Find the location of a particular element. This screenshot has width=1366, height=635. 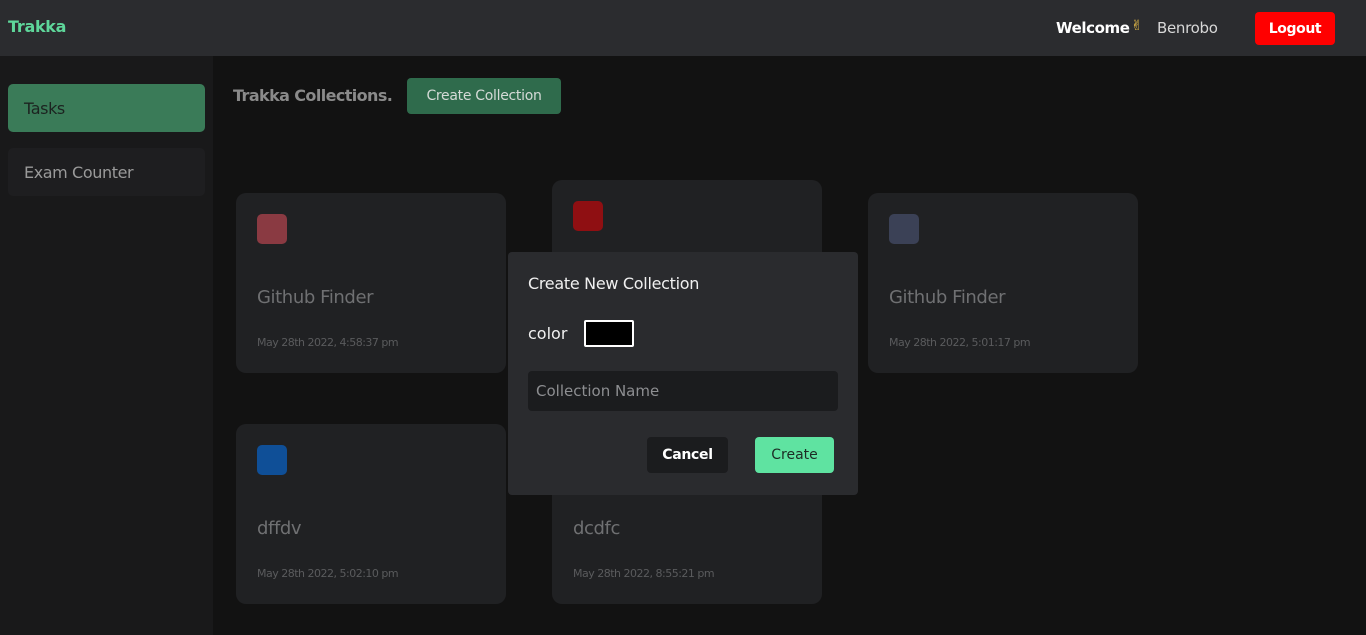

page-title: Trakka Collections. is located at coordinates (313, 95).